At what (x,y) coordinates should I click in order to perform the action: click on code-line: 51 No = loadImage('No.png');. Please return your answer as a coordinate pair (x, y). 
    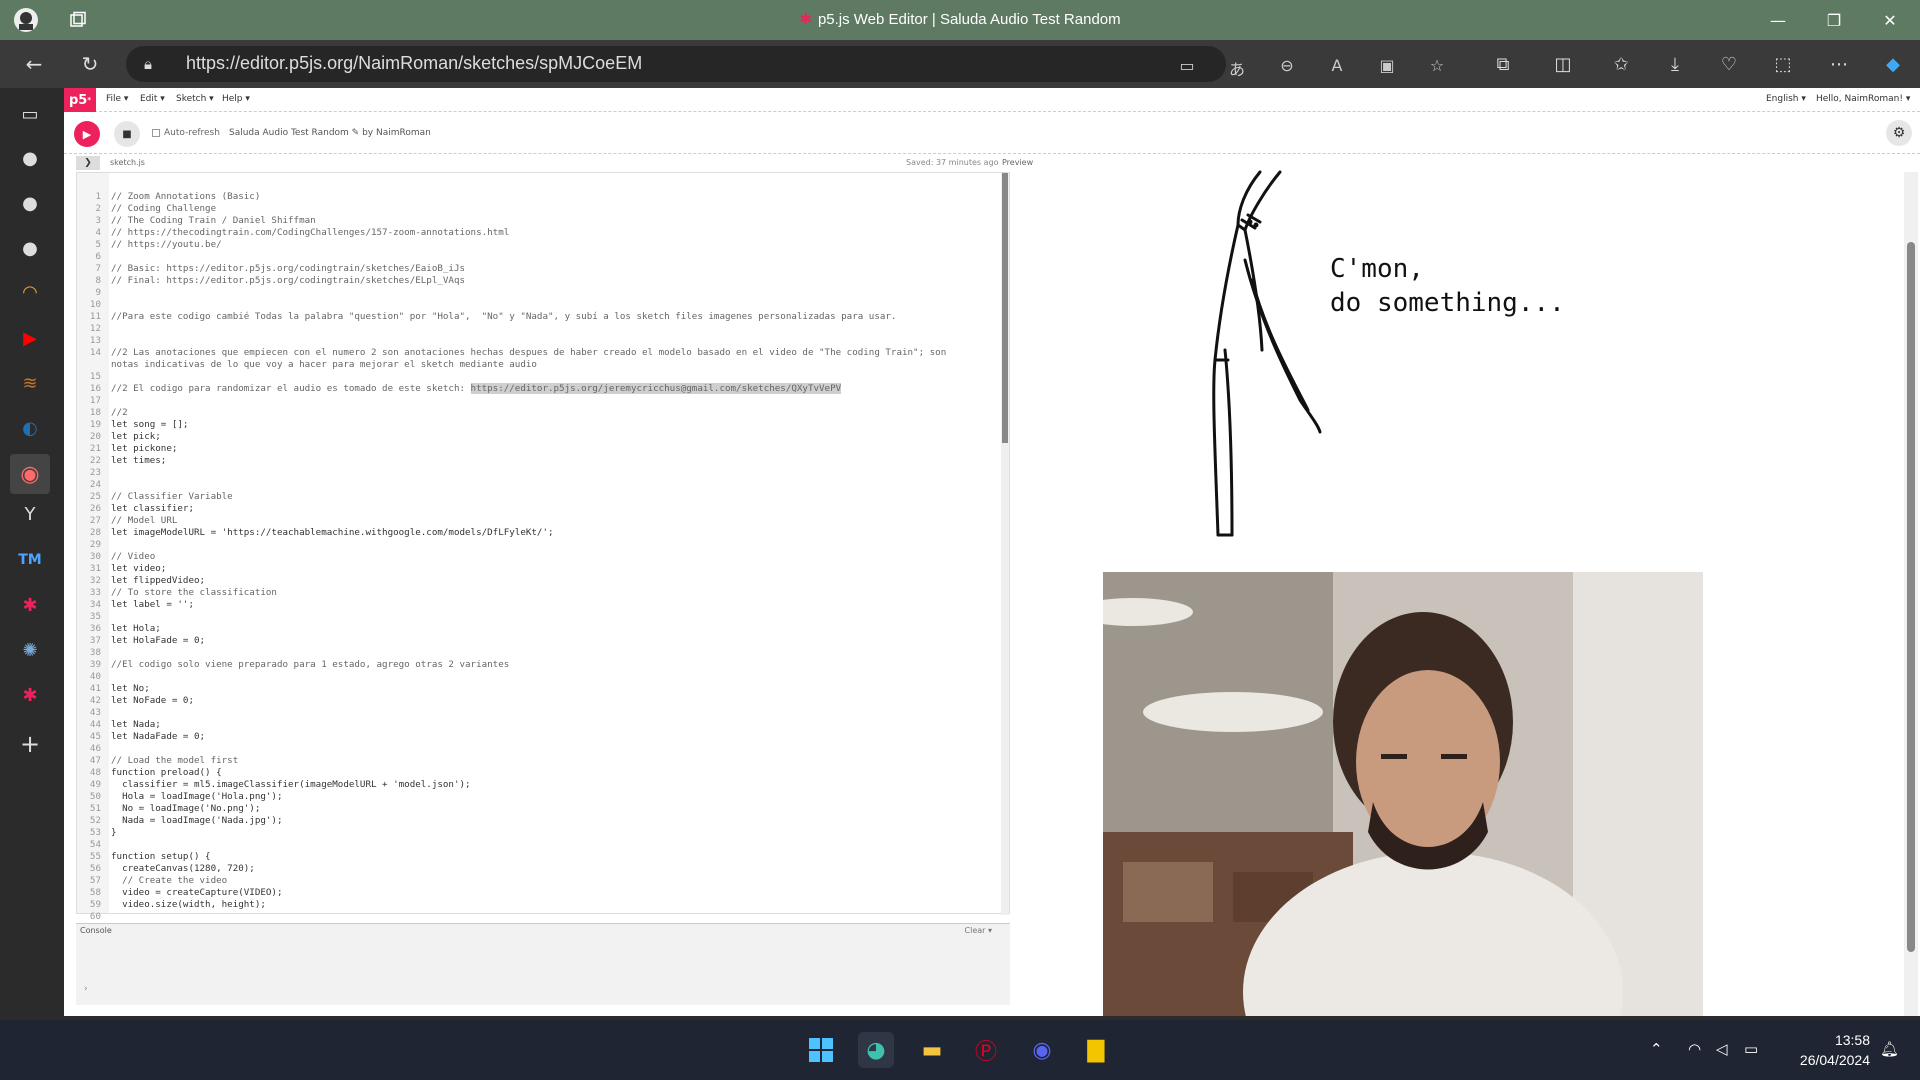
    Looking at the image, I should click on (537, 809).